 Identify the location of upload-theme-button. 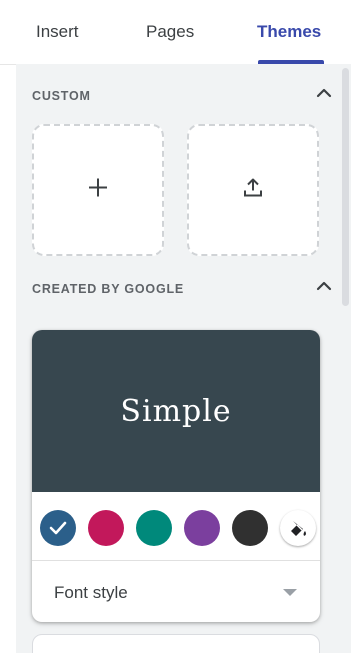
(253, 190).